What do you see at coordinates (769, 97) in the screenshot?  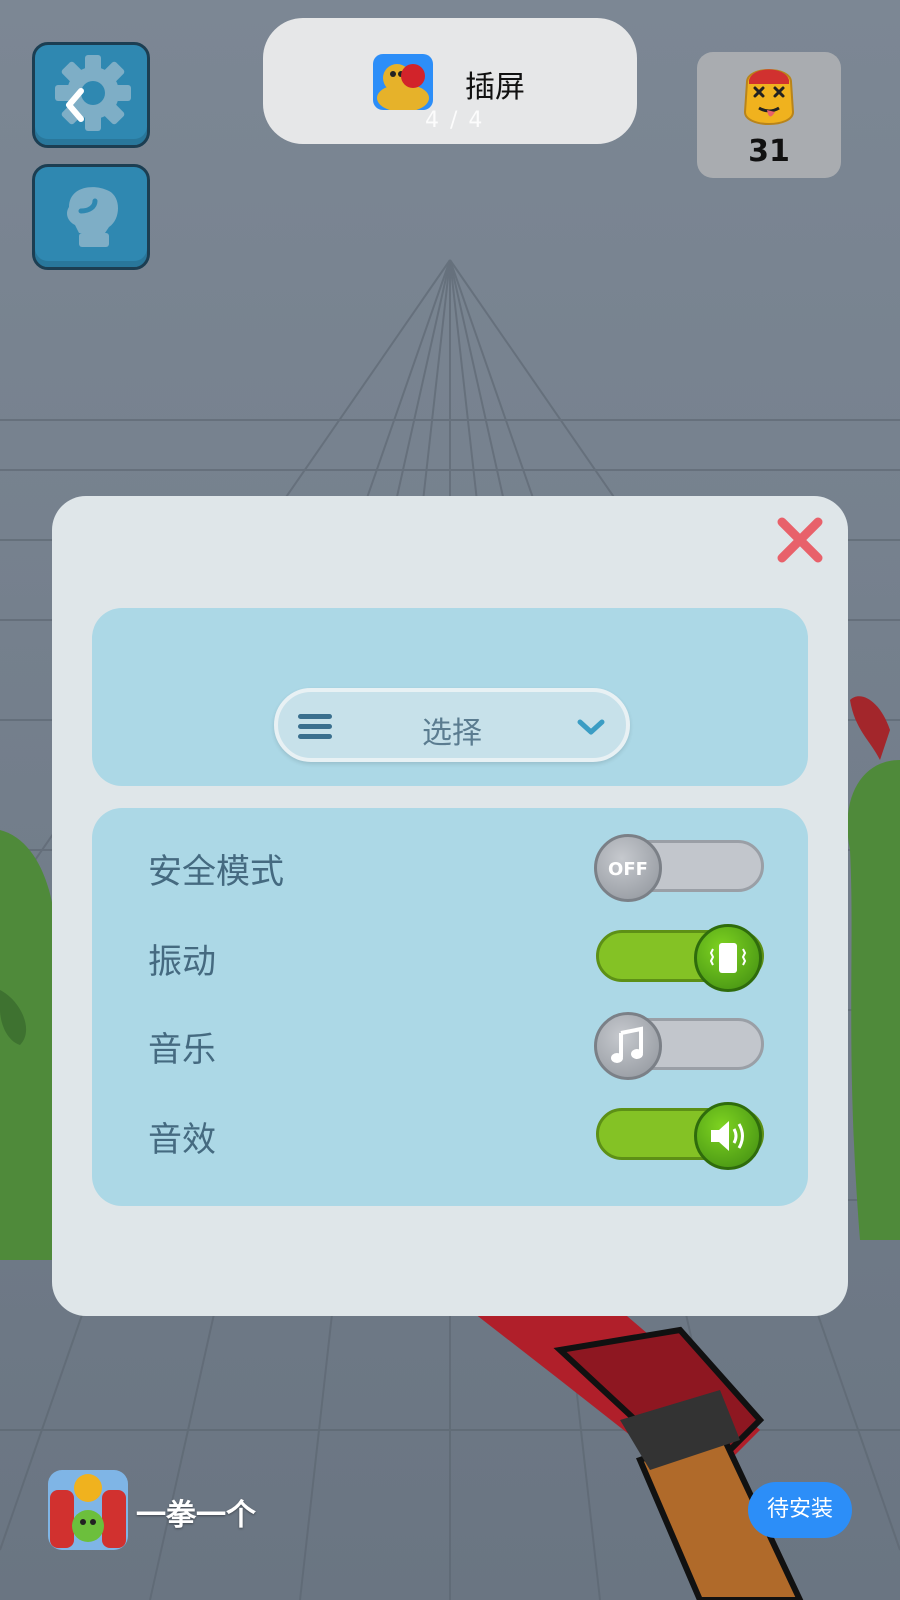 I see `dizzy-face-icon` at bounding box center [769, 97].